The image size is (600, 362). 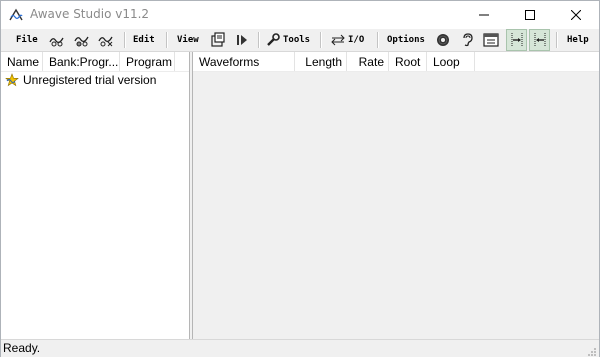 I want to click on instrument-save-icon, so click(x=105, y=41).